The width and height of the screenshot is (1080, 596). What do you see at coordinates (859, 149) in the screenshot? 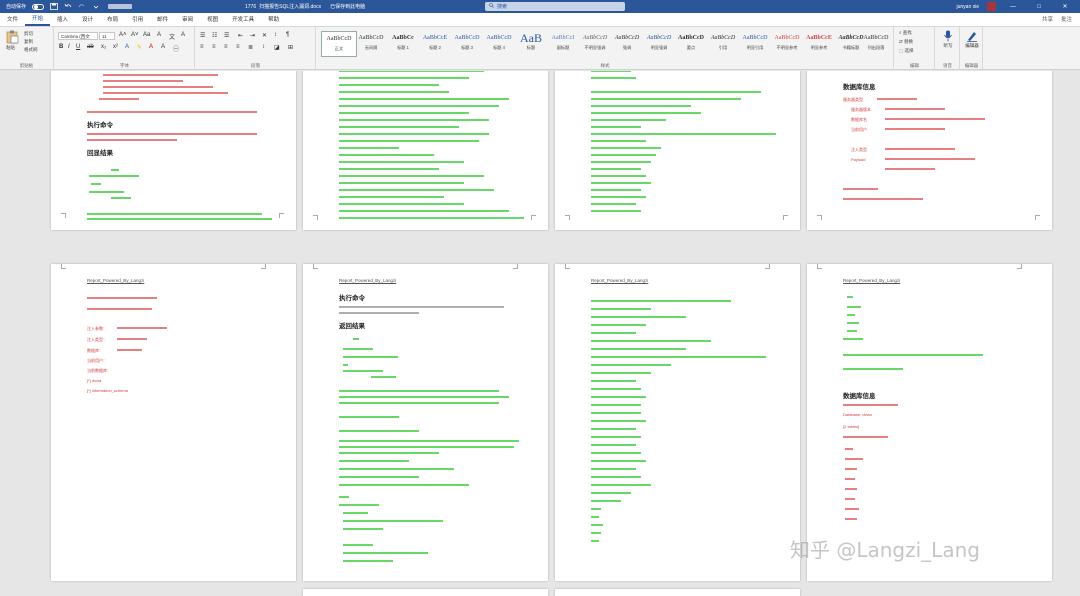
I see `p4-item-4: 注入类型` at bounding box center [859, 149].